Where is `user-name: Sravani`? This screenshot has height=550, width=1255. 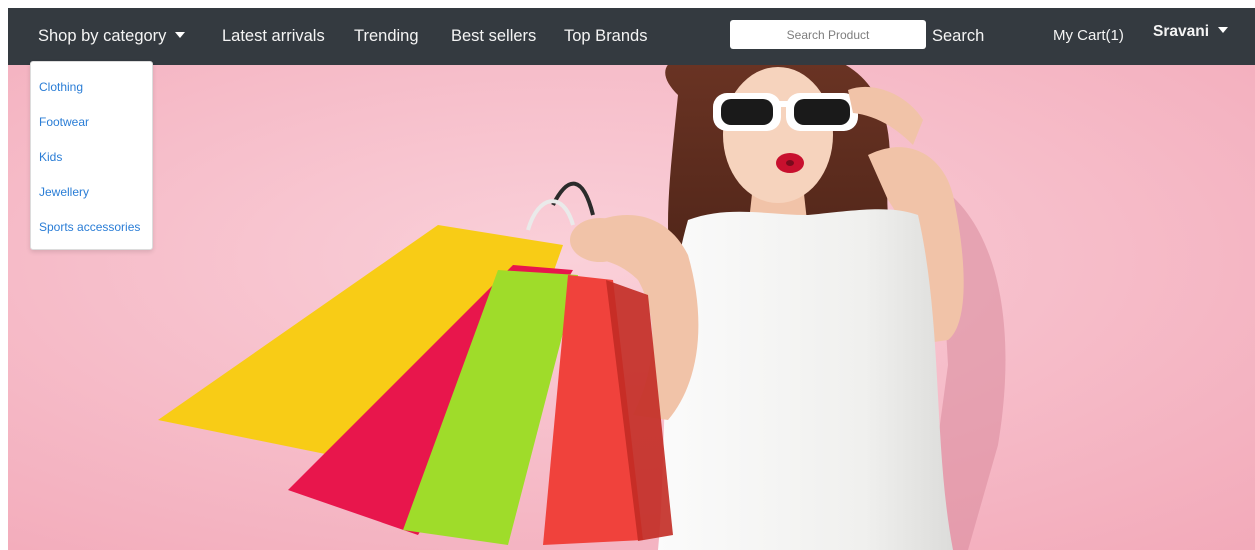 user-name: Sravani is located at coordinates (1181, 31).